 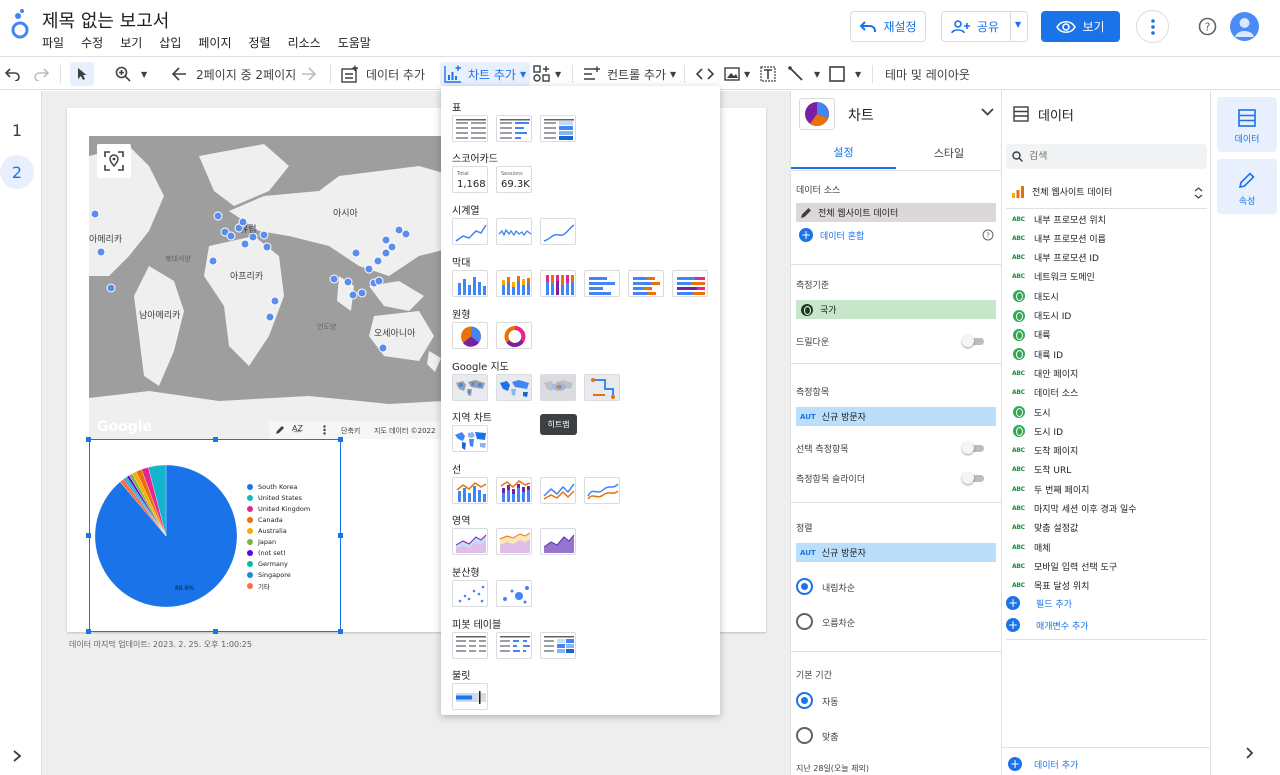 What do you see at coordinates (278, 497) in the screenshot?
I see `legend-item: United States` at bounding box center [278, 497].